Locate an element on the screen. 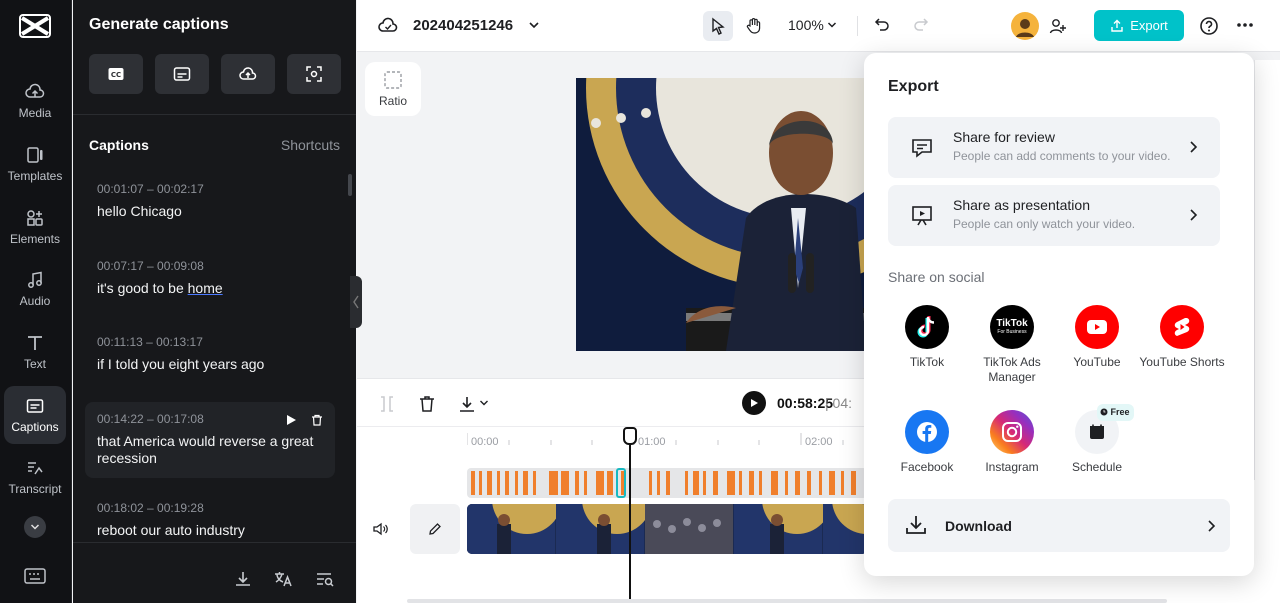 The image size is (1280, 603). video-track is located at coordinates (667, 529).